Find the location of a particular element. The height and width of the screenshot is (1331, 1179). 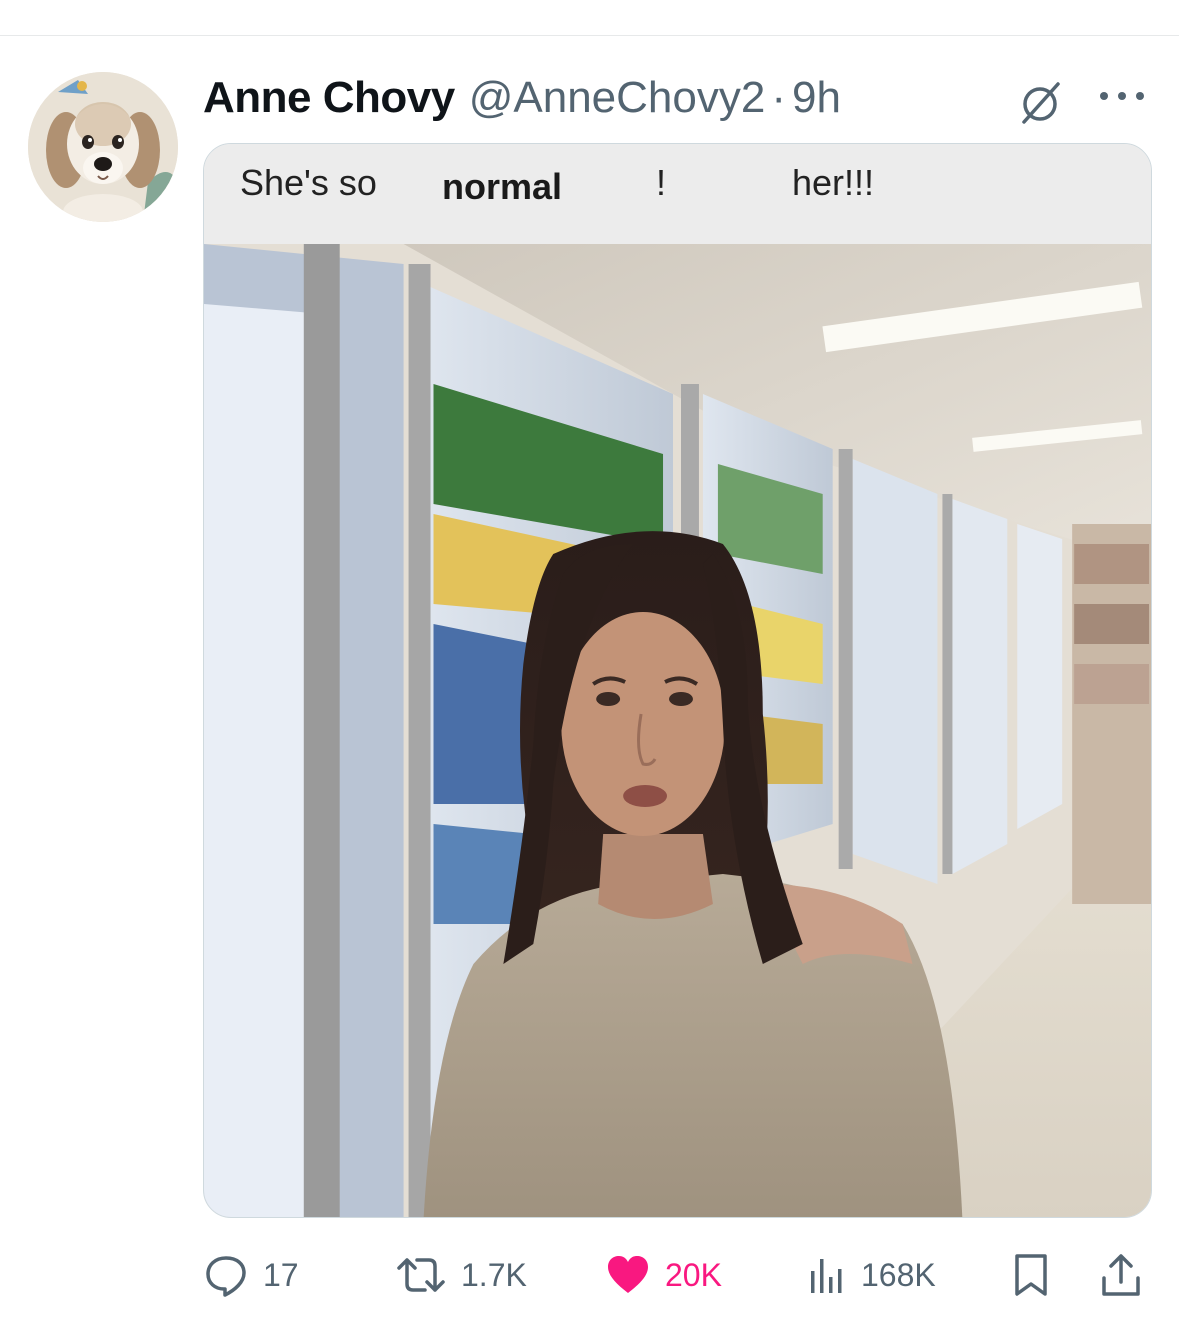

repost-icon is located at coordinates (421, 1275).